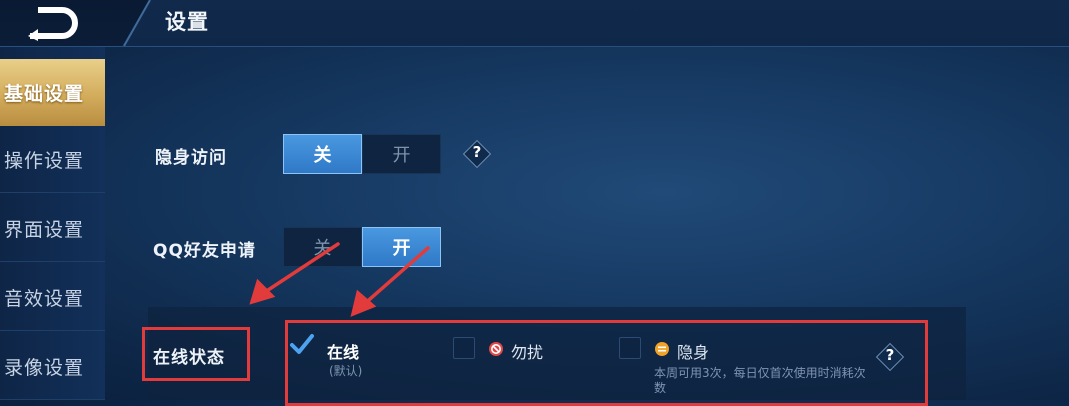 The width and height of the screenshot is (1069, 406). What do you see at coordinates (44, 298) in the screenshot?
I see `sidebar-item-label: 音效设置` at bounding box center [44, 298].